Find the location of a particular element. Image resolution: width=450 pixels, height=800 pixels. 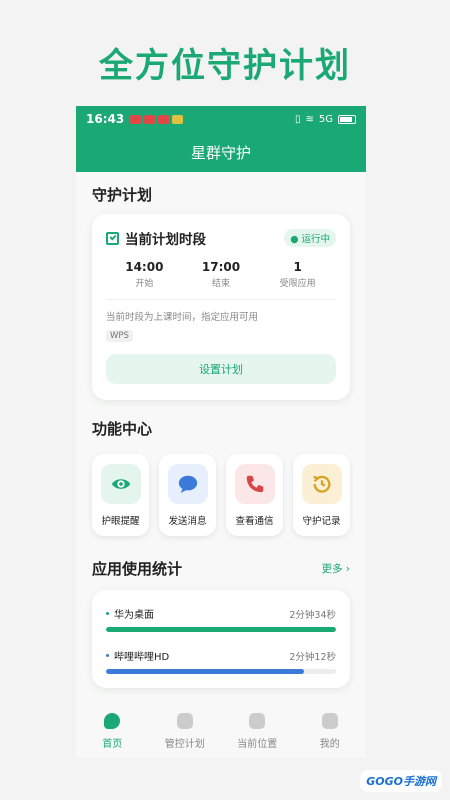

send-message-button: 发送消息 is located at coordinates (187, 495).